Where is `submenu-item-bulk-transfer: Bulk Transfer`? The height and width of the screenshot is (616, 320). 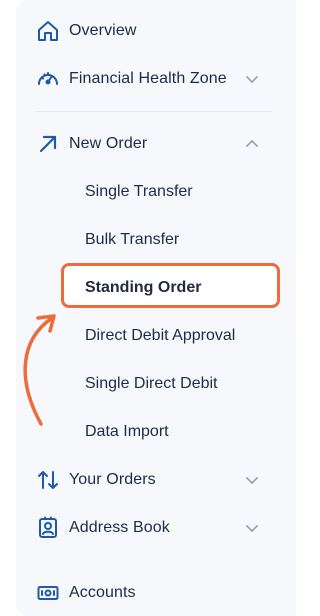 submenu-item-bulk-transfer: Bulk Transfer is located at coordinates (132, 240).